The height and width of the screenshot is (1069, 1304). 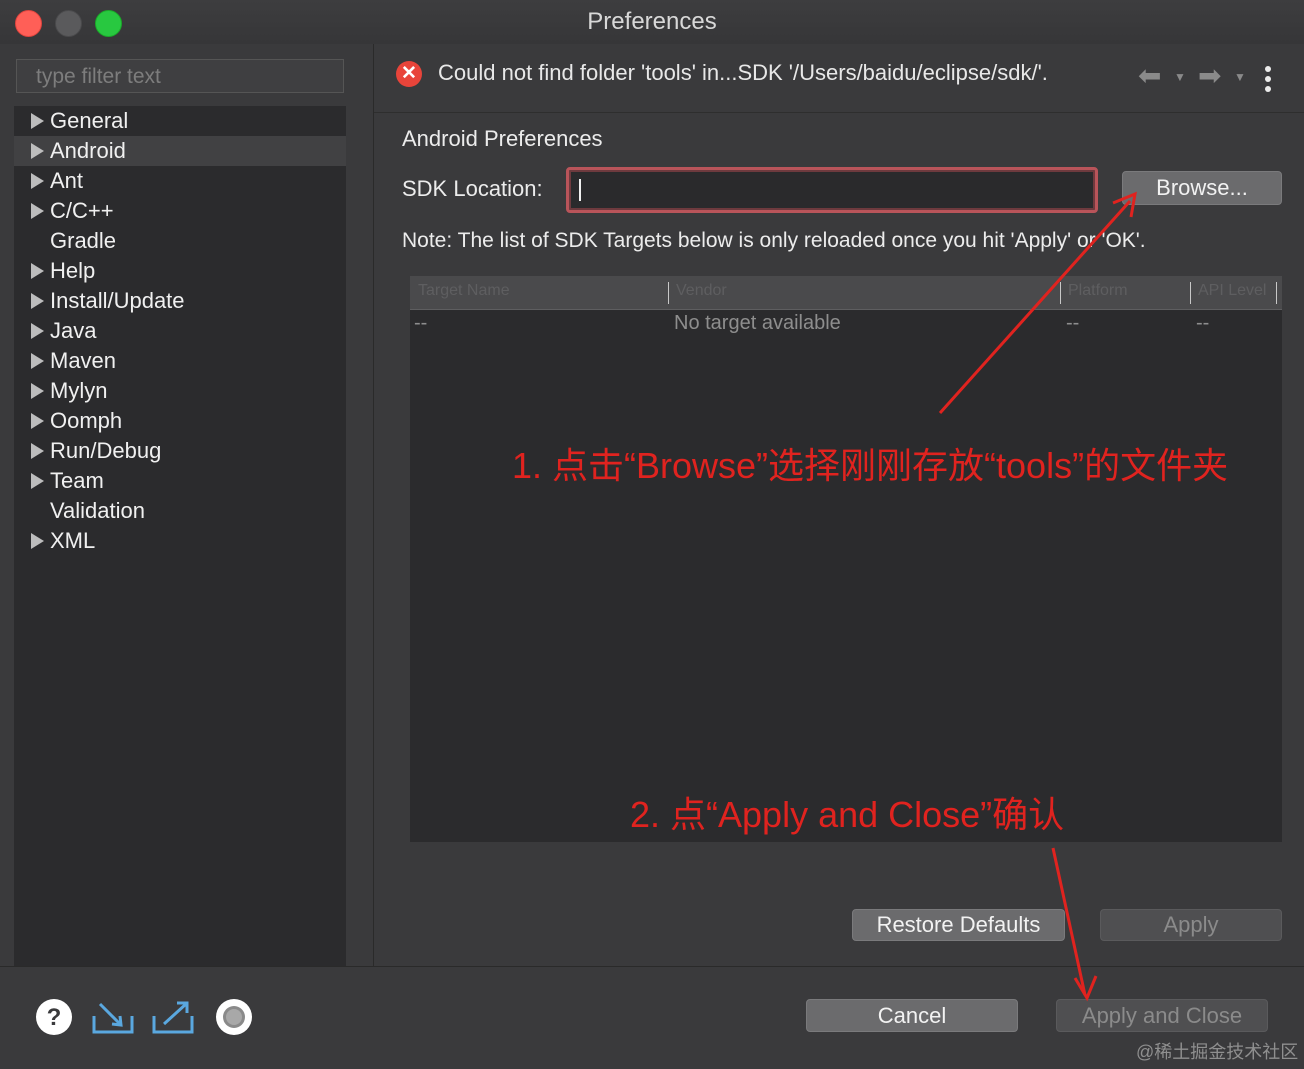 What do you see at coordinates (1069, 921) in the screenshot?
I see `annotation-arrow-to-apply-close` at bounding box center [1069, 921].